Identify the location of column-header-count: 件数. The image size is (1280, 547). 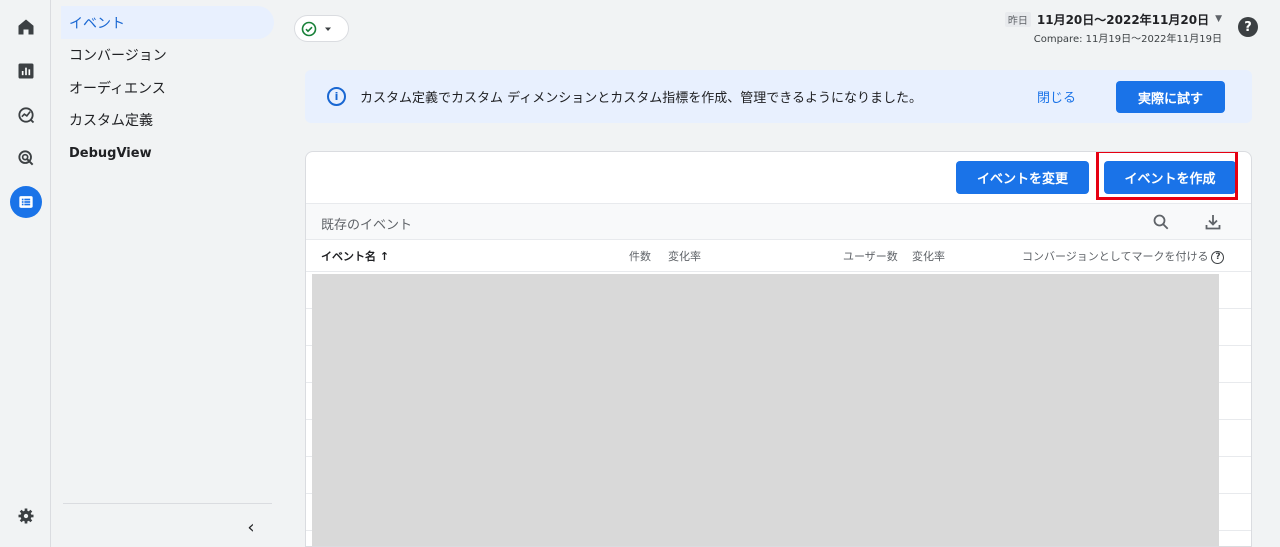
(640, 256).